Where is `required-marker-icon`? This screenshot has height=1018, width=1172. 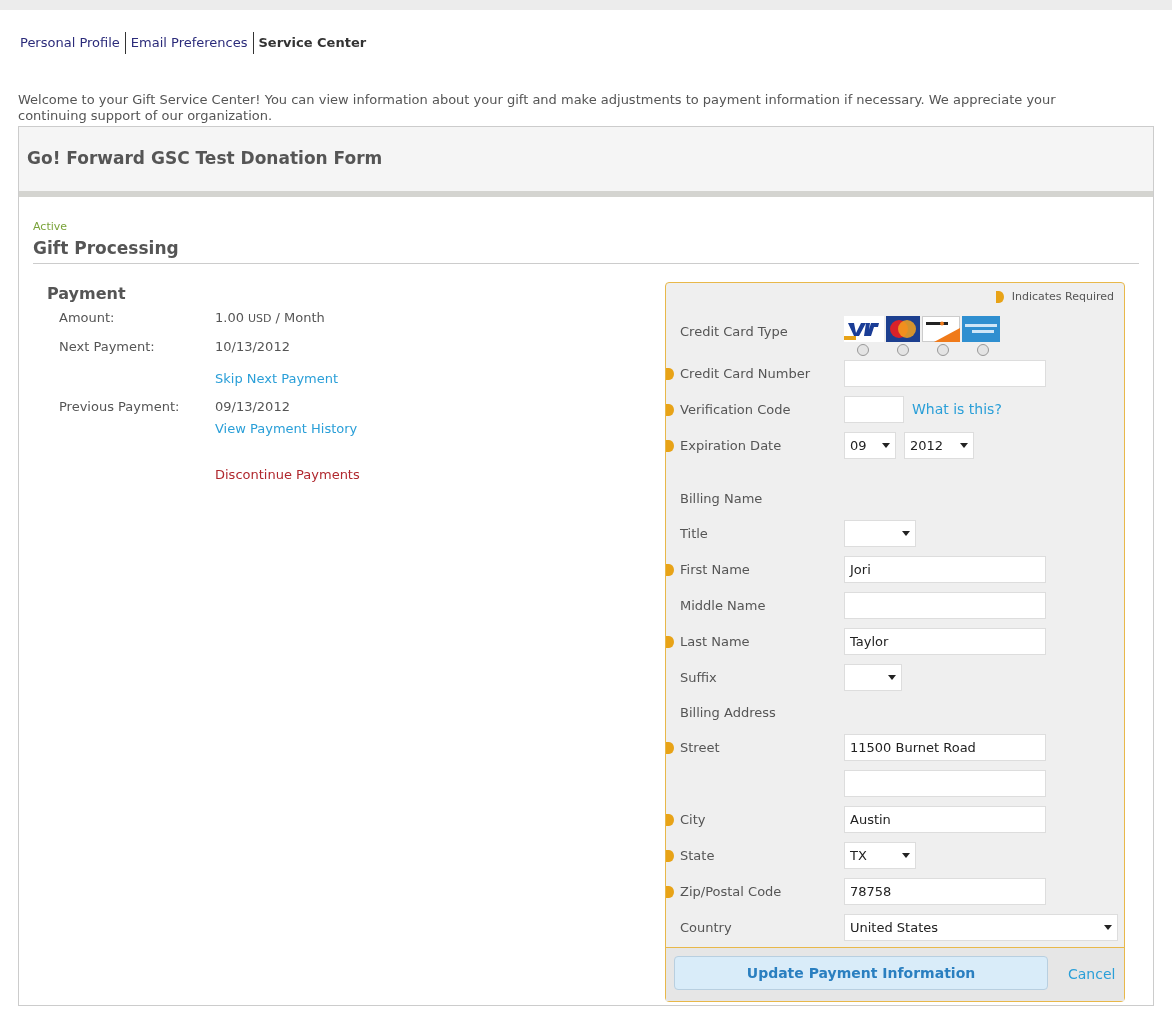
required-marker-icon is located at coordinates (999, 297).